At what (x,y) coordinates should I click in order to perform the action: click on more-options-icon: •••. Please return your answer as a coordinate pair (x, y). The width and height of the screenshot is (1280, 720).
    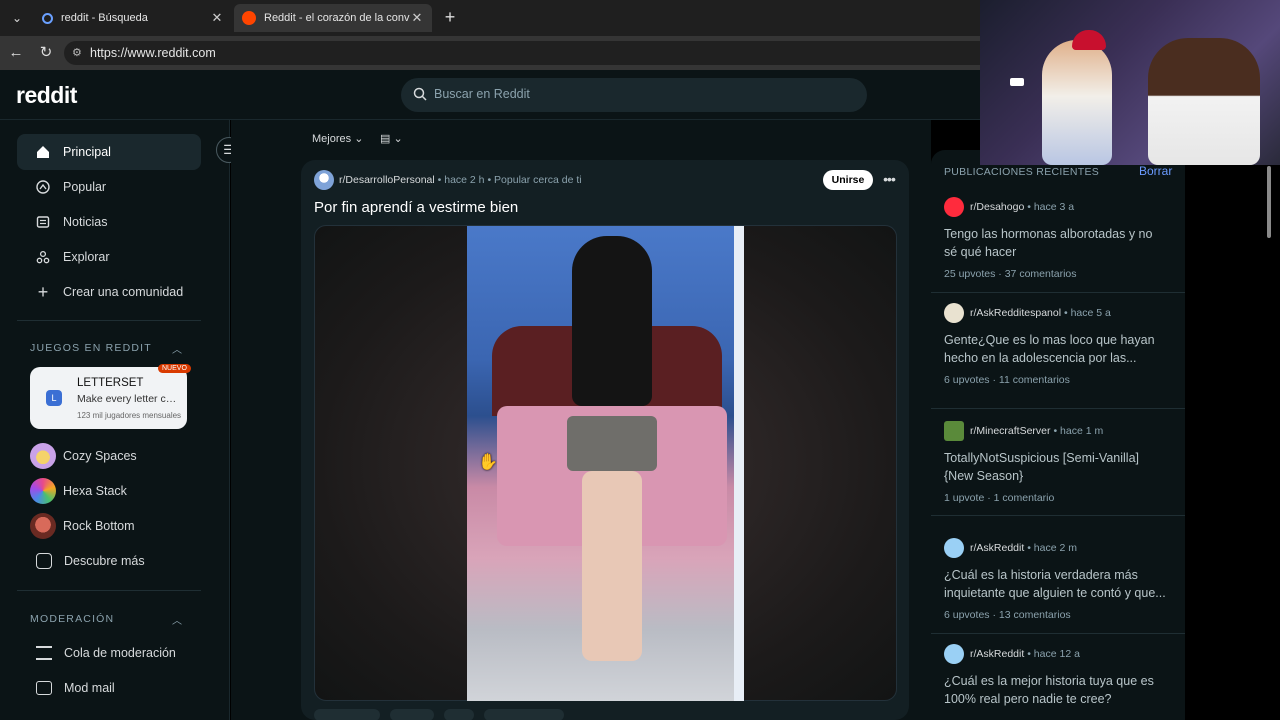
    Looking at the image, I should click on (889, 180).